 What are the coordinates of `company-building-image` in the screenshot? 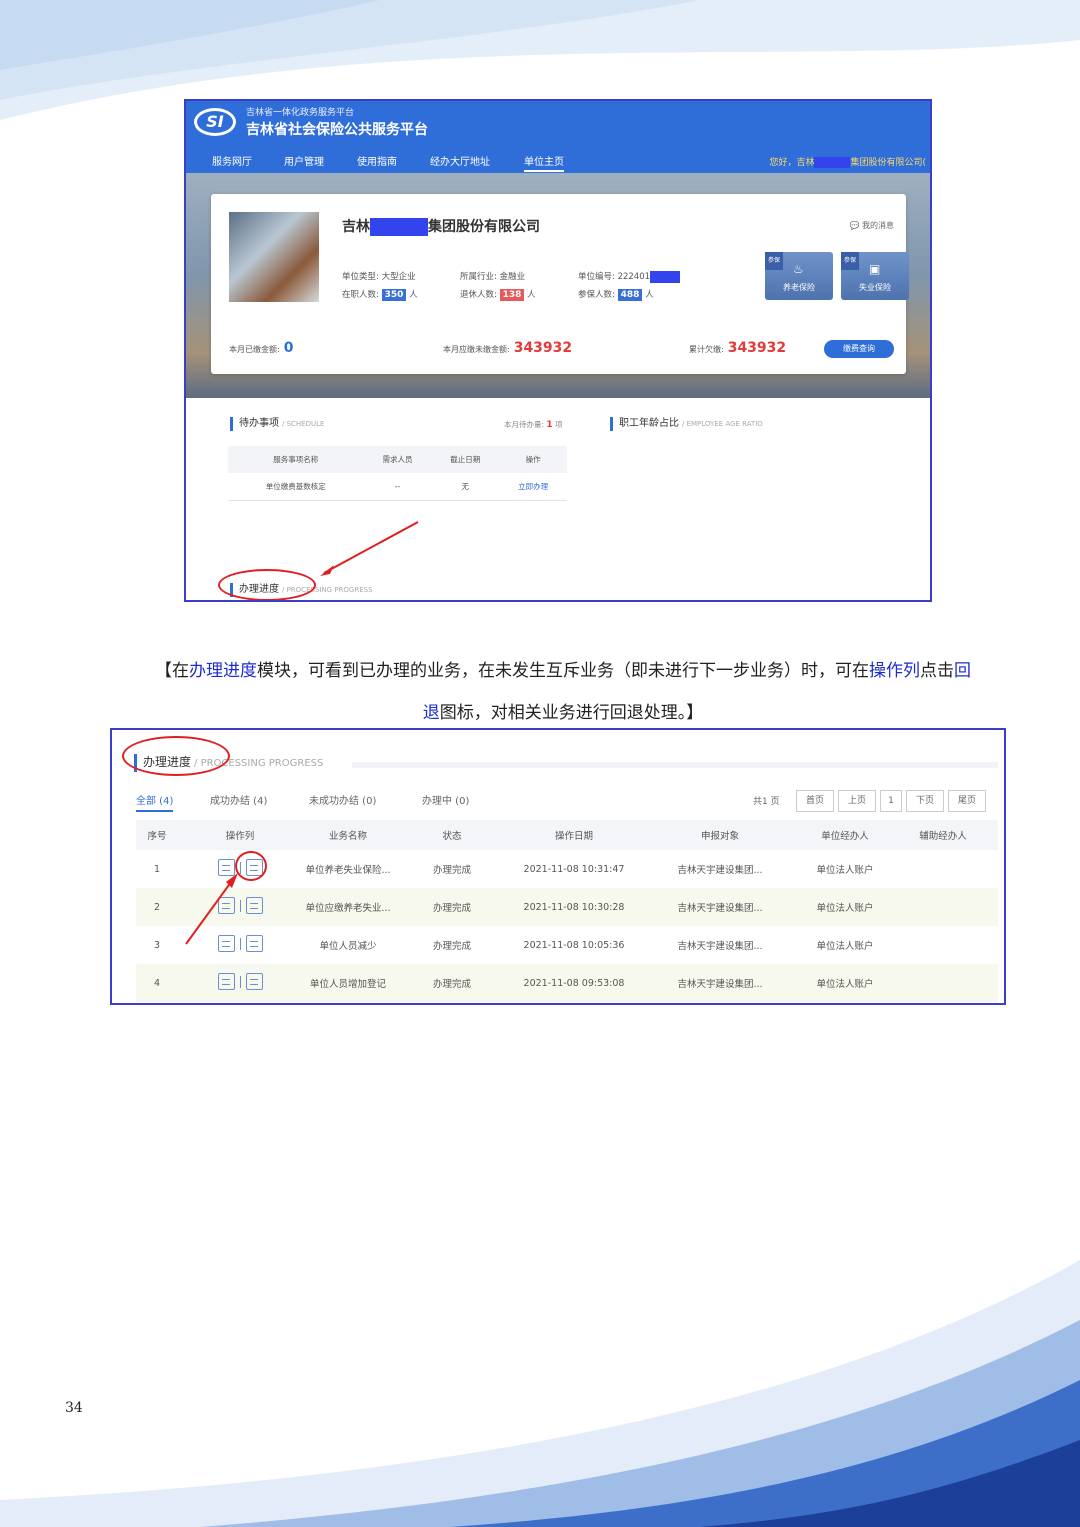 It's located at (274, 257).